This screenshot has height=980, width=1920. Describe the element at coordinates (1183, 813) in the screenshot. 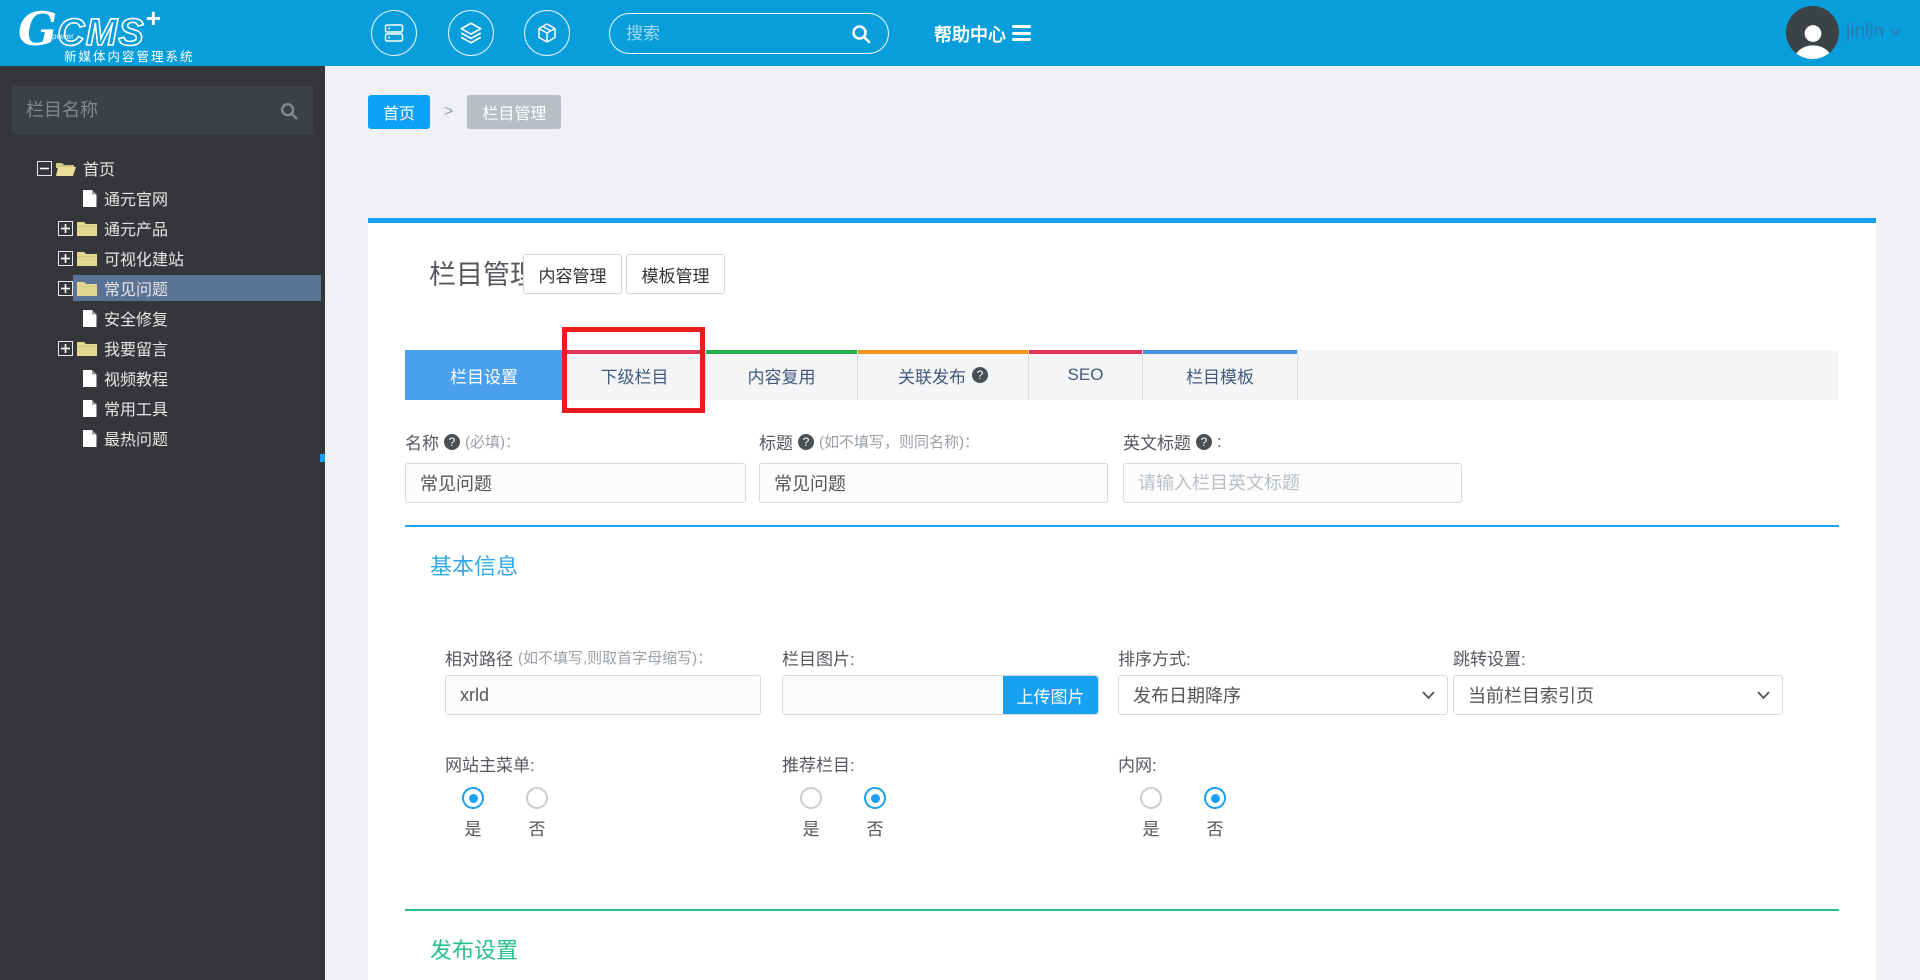

I see `intranet-radios: 是 否` at that location.